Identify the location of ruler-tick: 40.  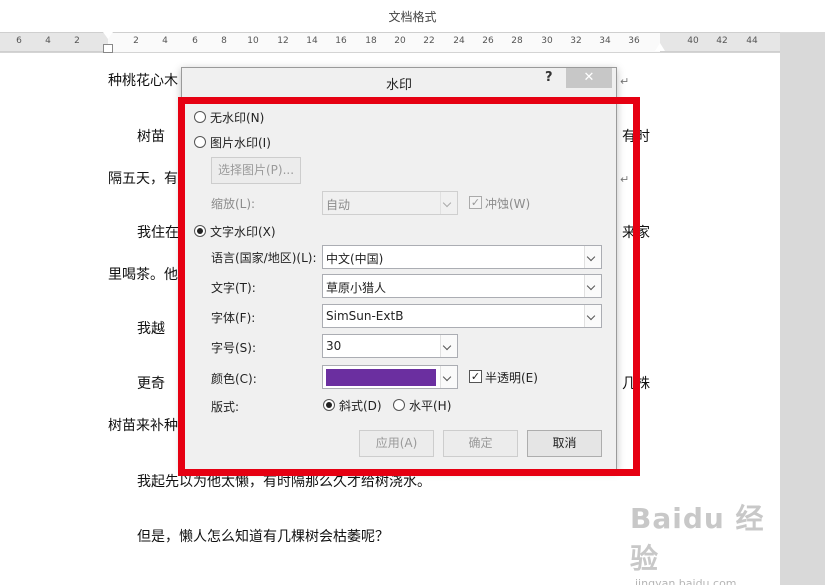
(693, 41).